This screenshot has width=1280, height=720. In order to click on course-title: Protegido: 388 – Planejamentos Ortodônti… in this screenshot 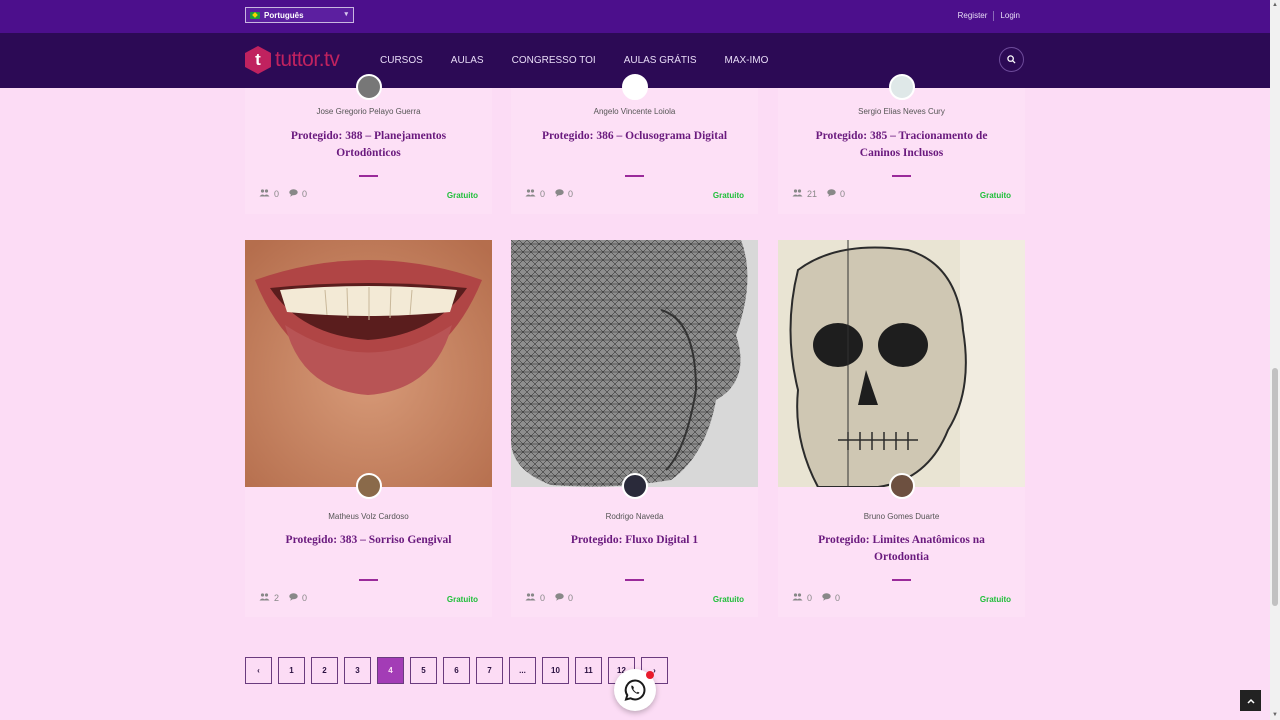, I will do `click(368, 145)`.